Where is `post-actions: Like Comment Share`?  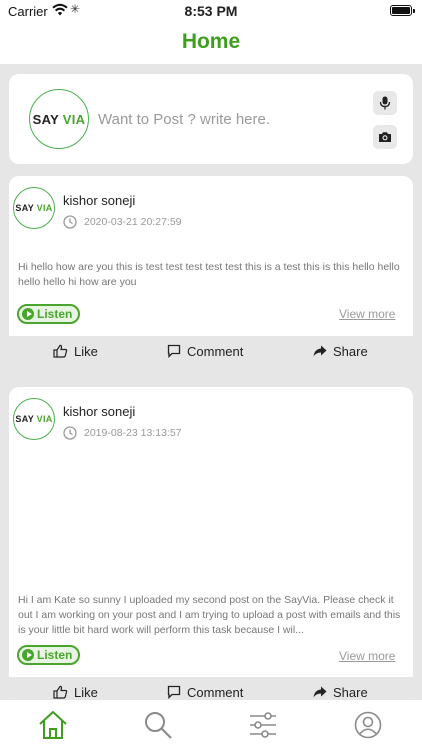 post-actions: Like Comment Share is located at coordinates (211, 351).